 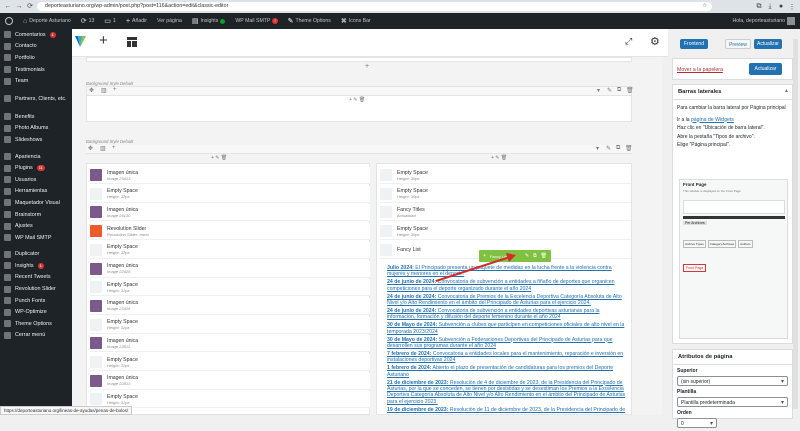 I want to click on parent-select: (sin superior), so click(x=732, y=381).